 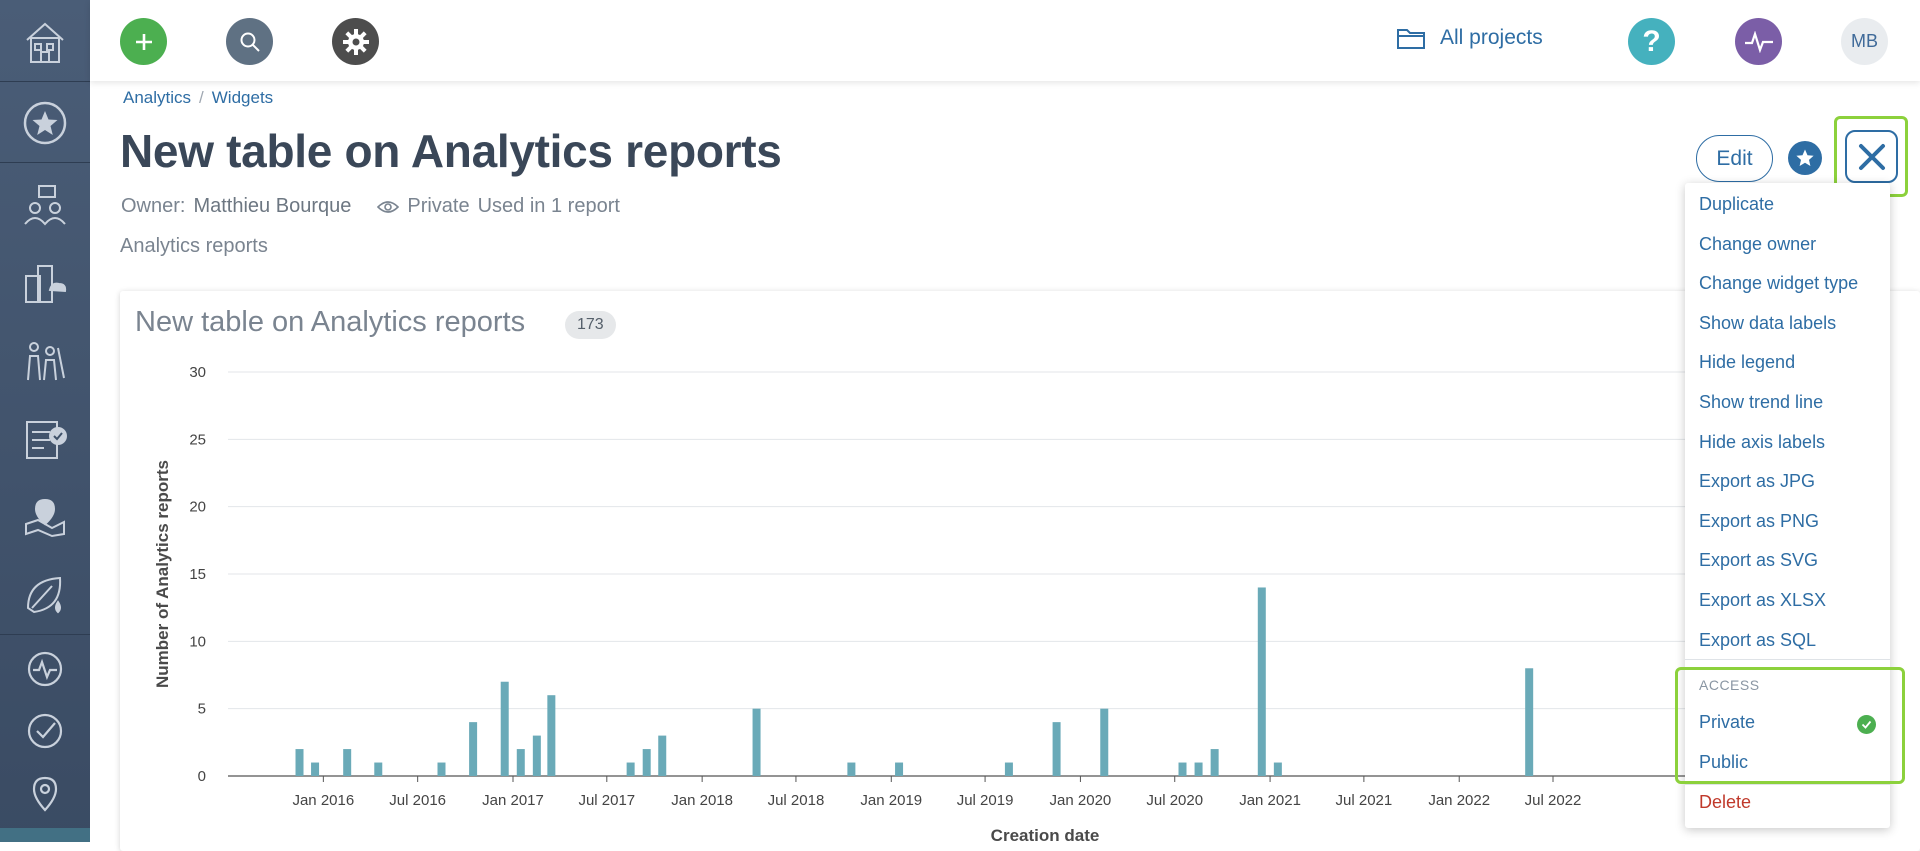 What do you see at coordinates (1174, 800) in the screenshot?
I see `x-tick-label: Jul 2020` at bounding box center [1174, 800].